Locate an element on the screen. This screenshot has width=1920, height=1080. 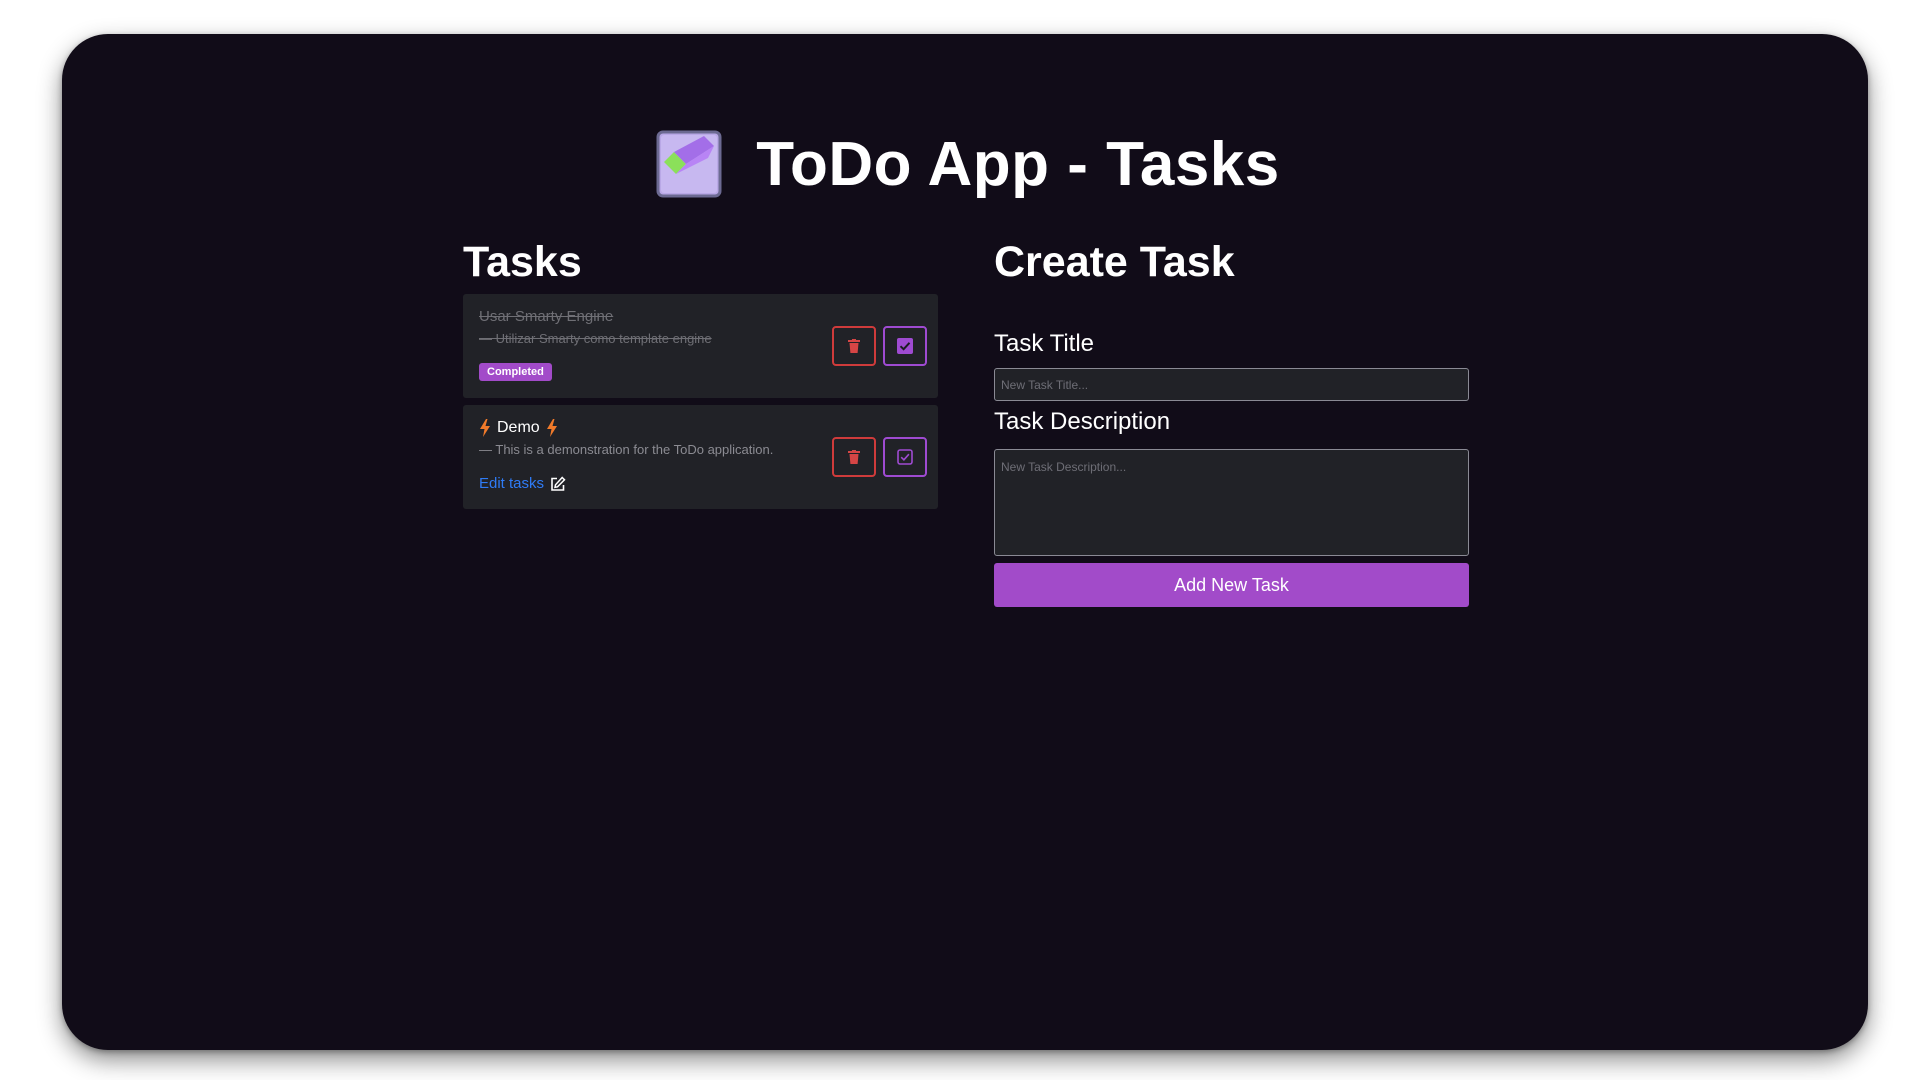
checkbox-unchecked-icon is located at coordinates (905, 457).